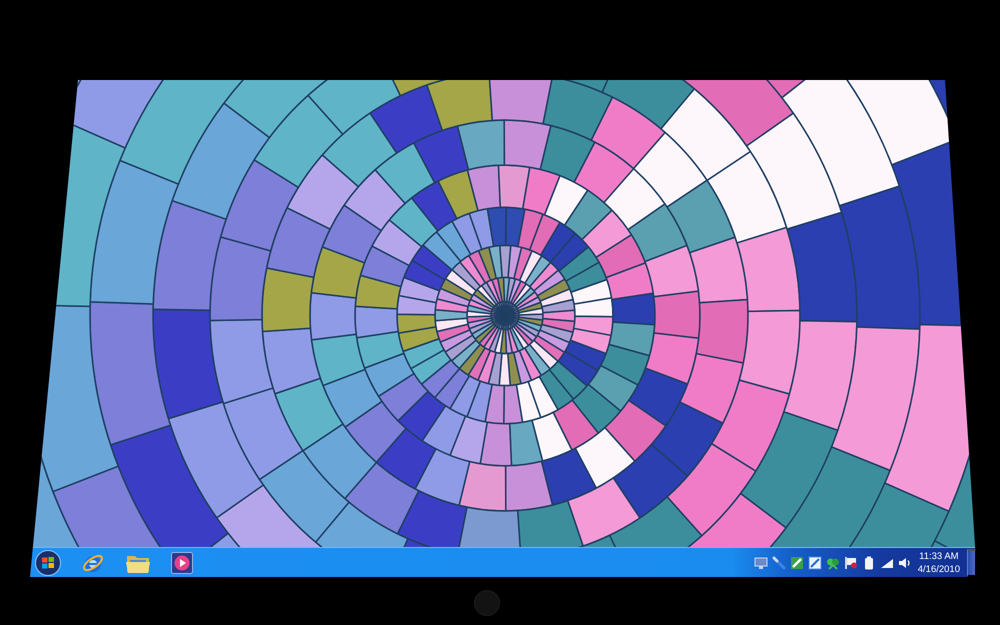 The height and width of the screenshot is (625, 1000). Describe the element at coordinates (972, 562) in the screenshot. I see `show-desktop-button` at that location.